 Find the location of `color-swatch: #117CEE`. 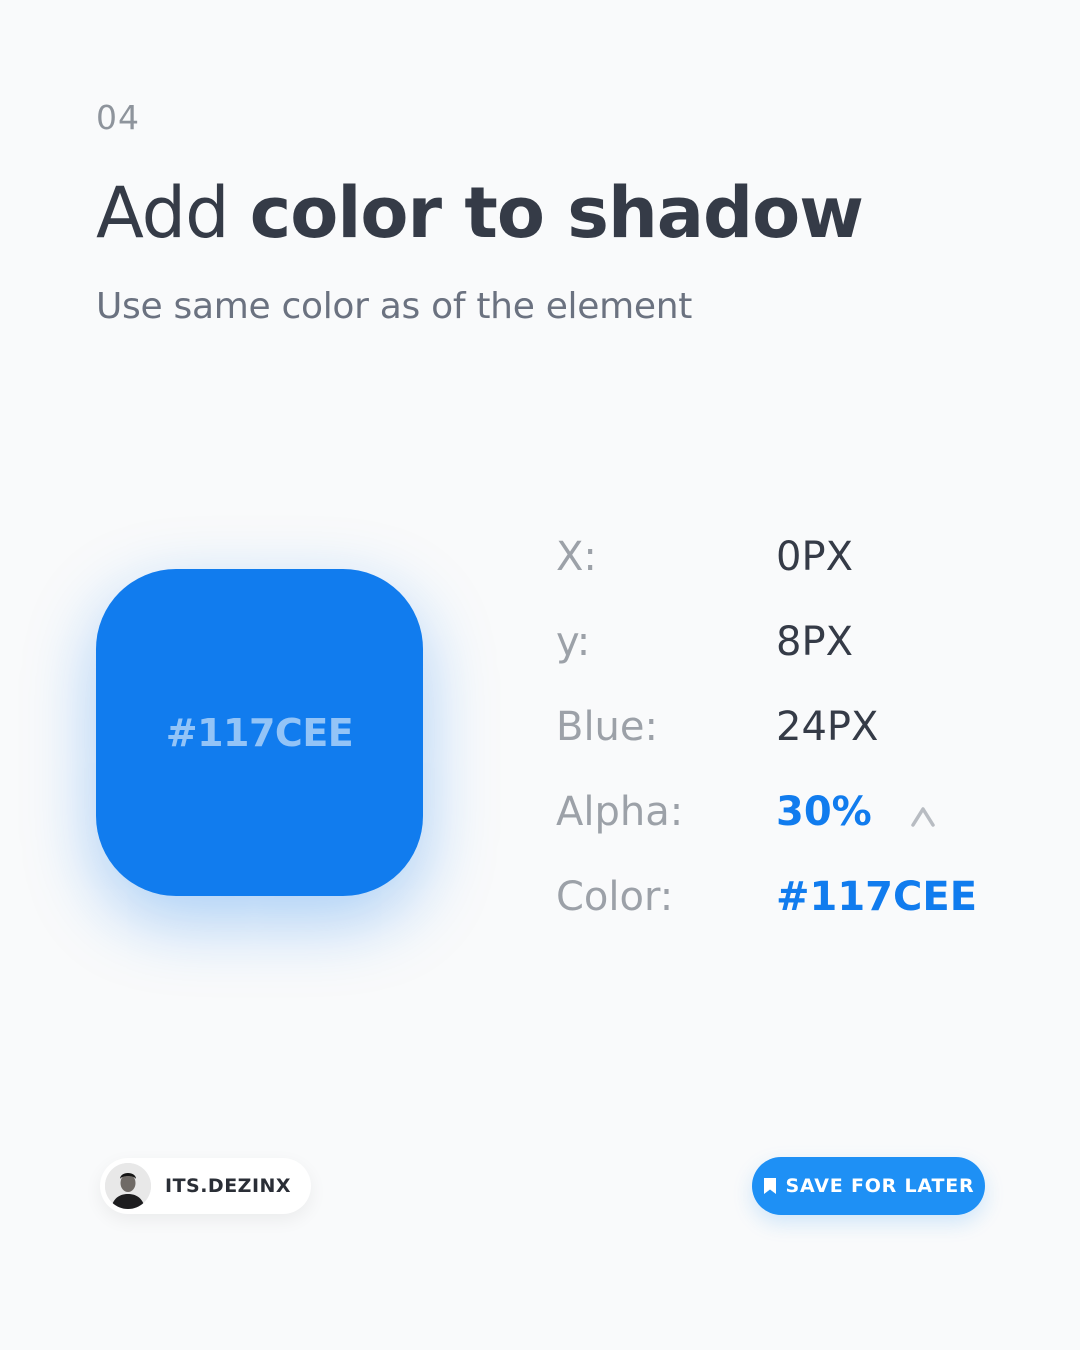

color-swatch: #117CEE is located at coordinates (259, 732).